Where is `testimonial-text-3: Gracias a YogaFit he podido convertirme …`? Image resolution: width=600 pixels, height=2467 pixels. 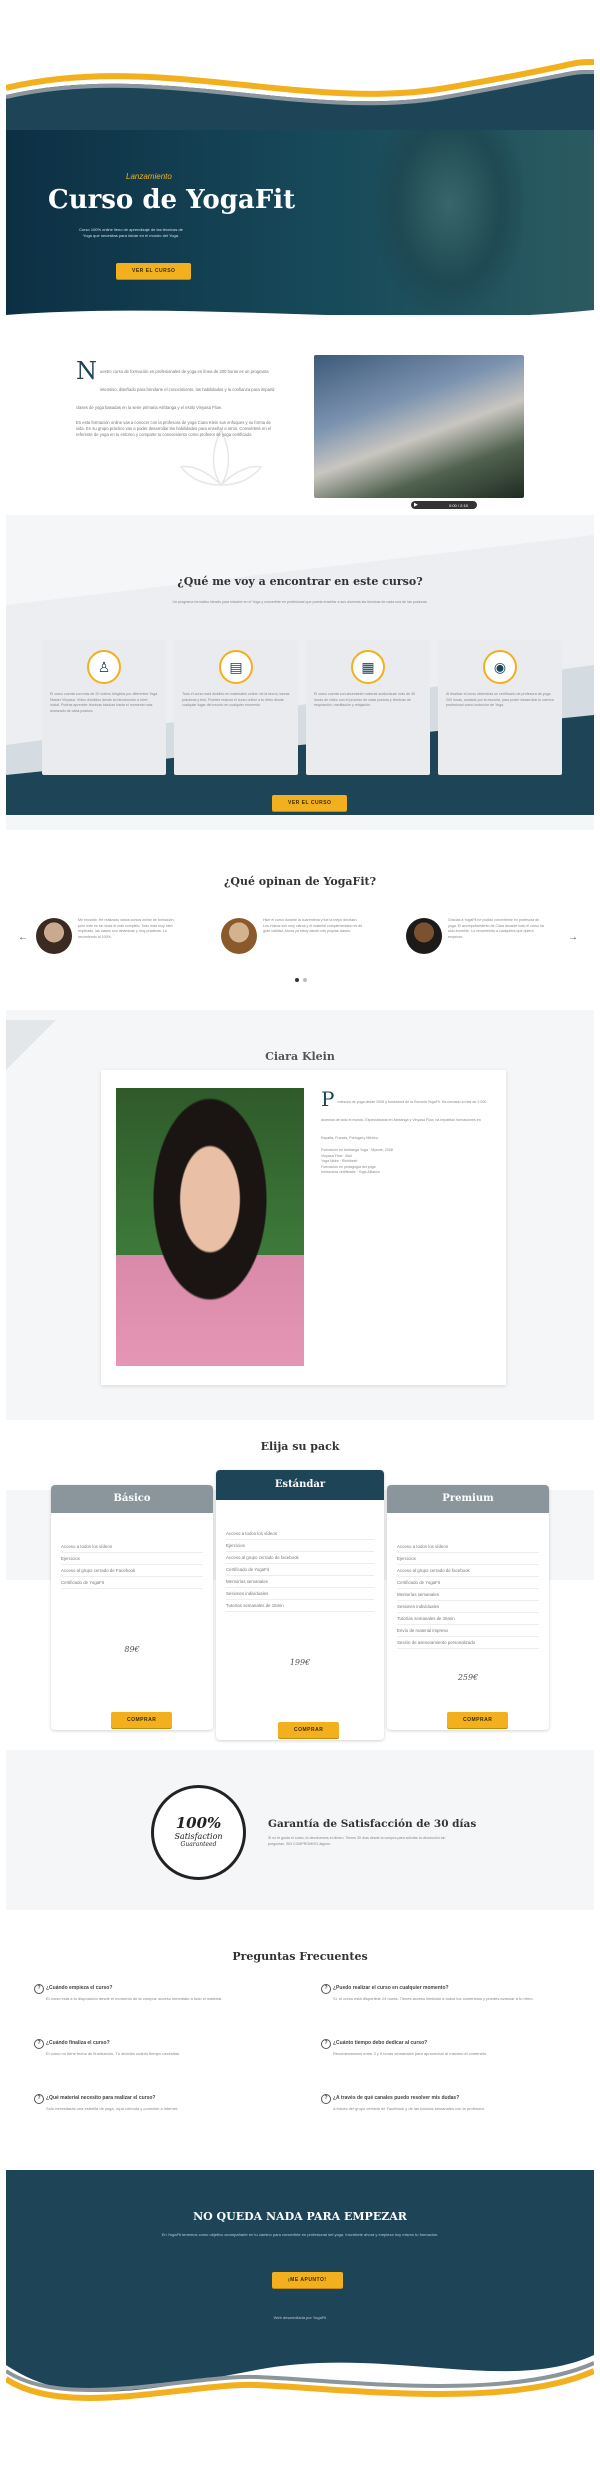 testimonial-text-3: Gracias a YogaFit he podido convertirme … is located at coordinates (496, 928).